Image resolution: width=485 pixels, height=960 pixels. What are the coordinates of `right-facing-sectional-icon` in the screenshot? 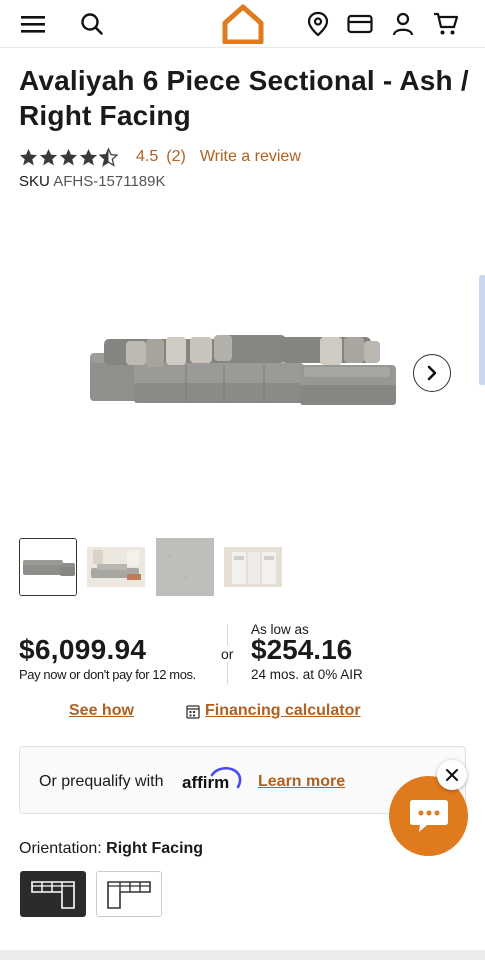 It's located at (53, 895).